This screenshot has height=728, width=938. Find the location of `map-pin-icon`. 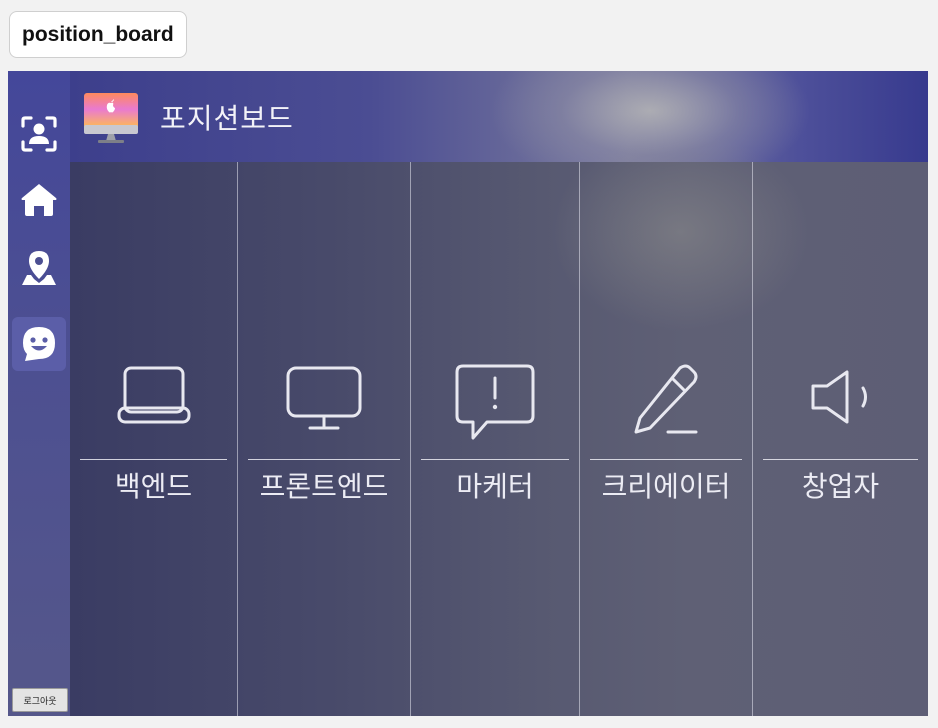

map-pin-icon is located at coordinates (39, 268).